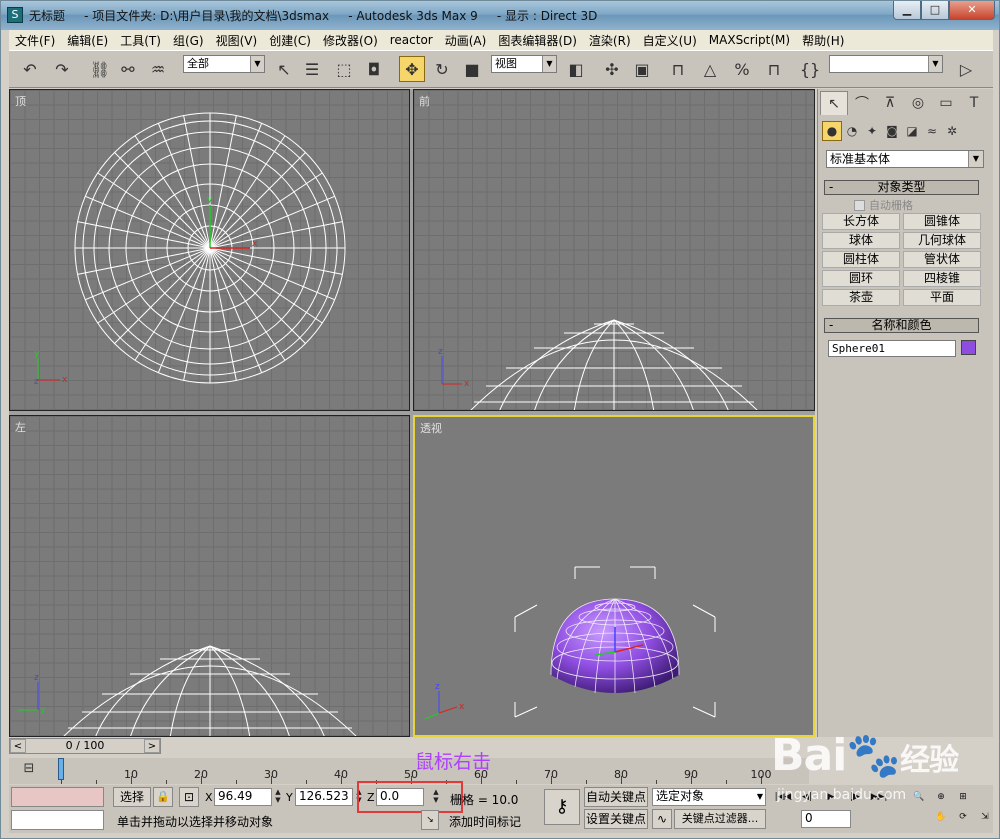  I want to click on select-object-icon: ↖, so click(284, 69).